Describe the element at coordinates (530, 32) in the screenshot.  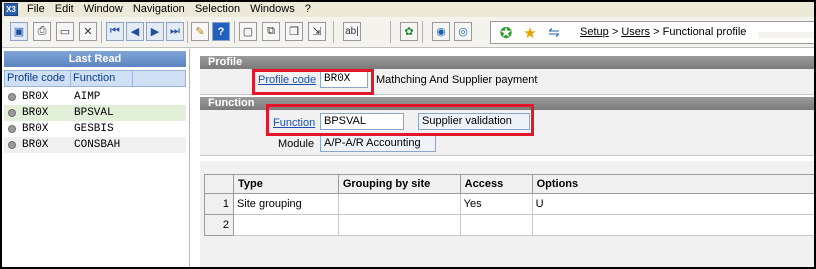
I see `star-icon: ★` at that location.